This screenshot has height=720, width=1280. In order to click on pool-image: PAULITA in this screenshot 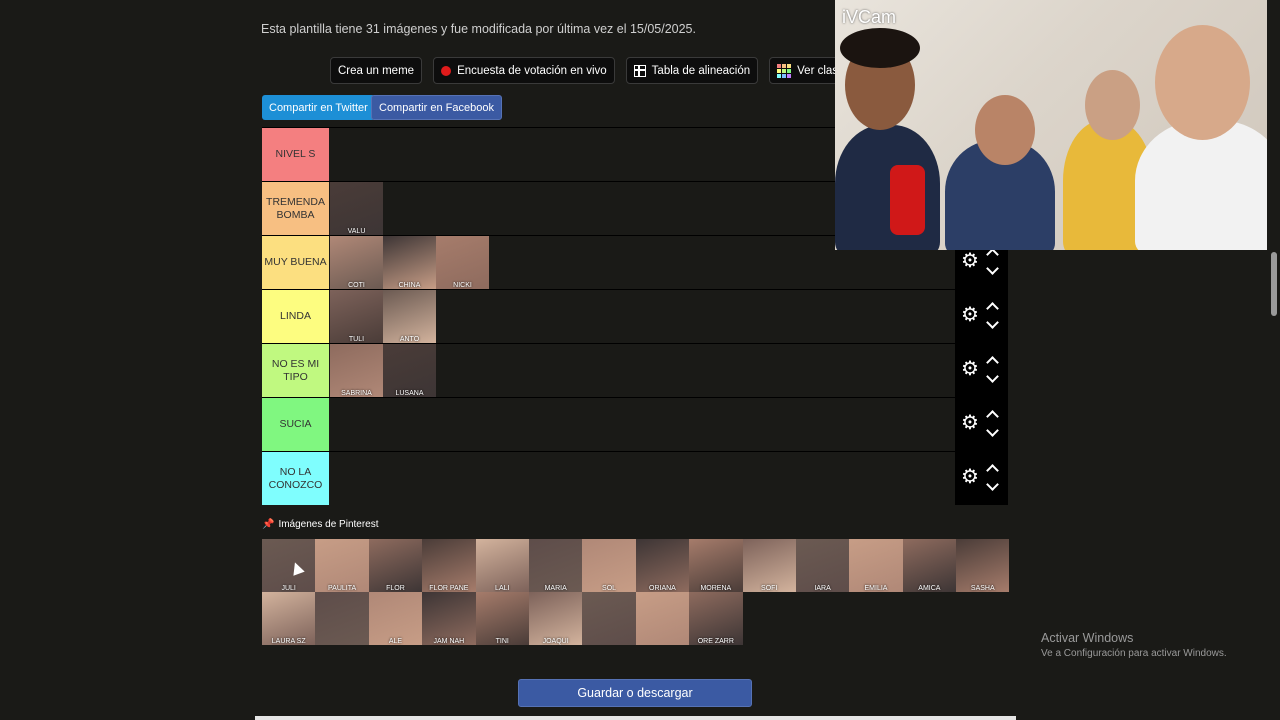, I will do `click(342, 565)`.